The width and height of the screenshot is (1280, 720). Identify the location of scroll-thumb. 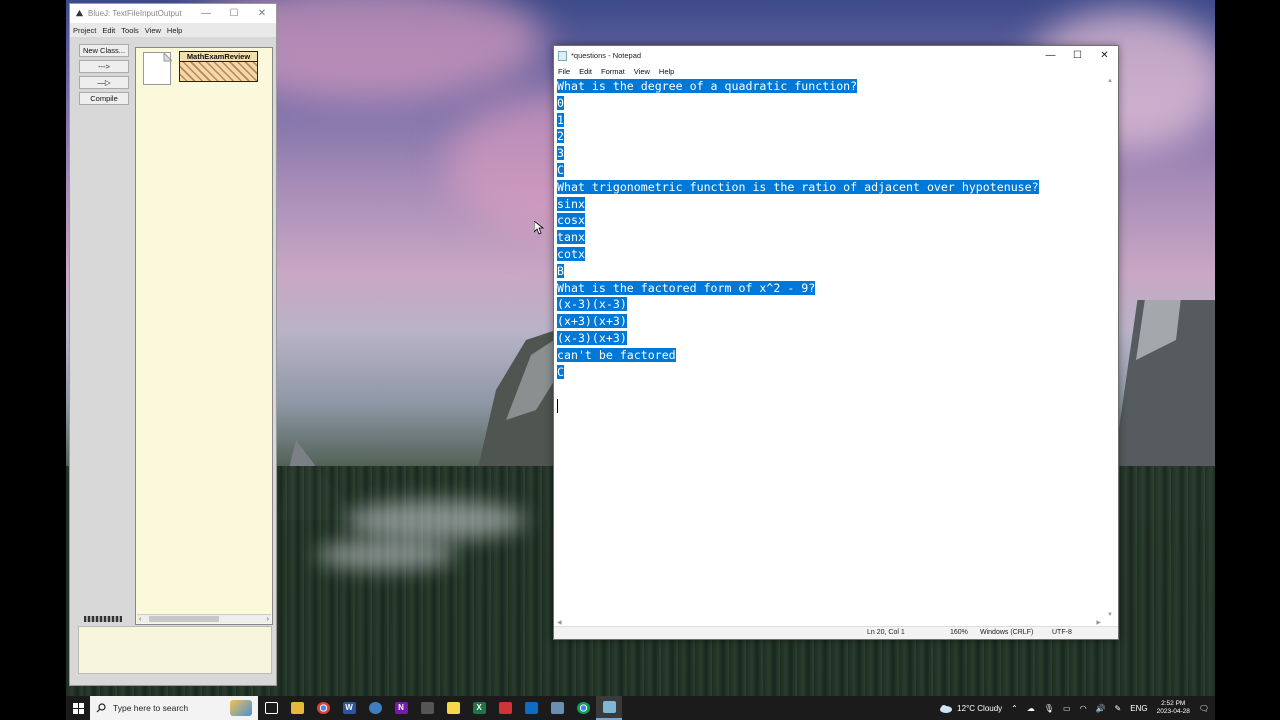
(184, 619).